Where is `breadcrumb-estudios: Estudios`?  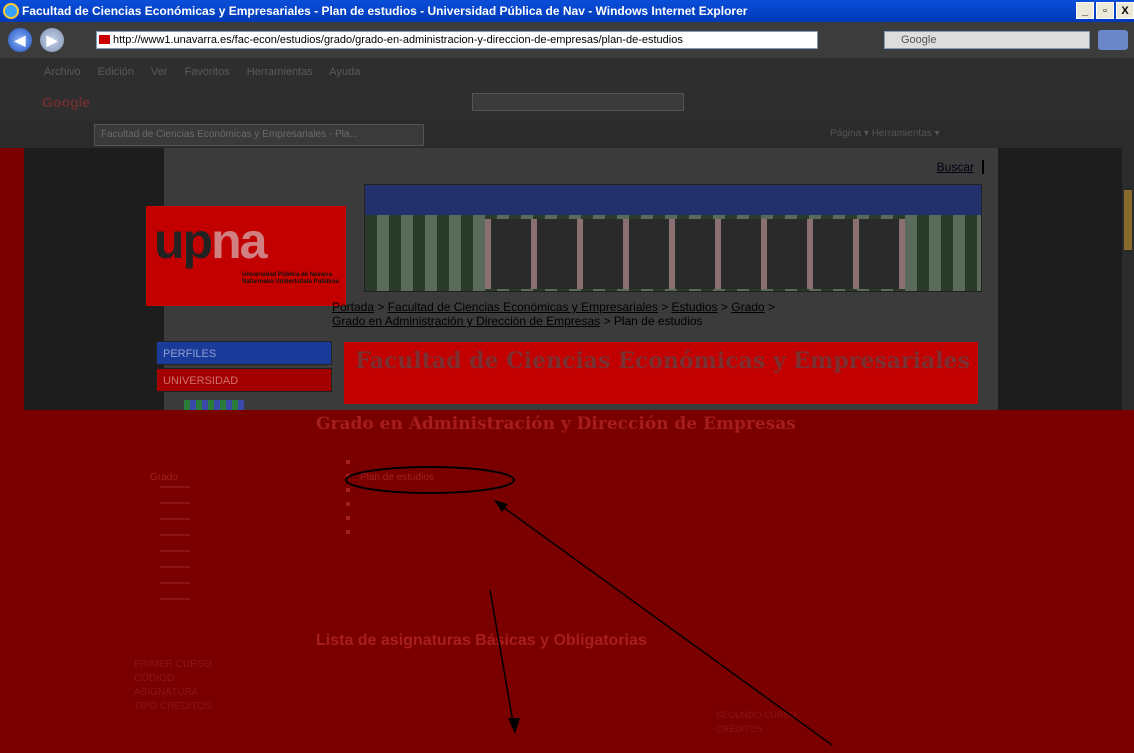 breadcrumb-estudios: Estudios is located at coordinates (695, 307).